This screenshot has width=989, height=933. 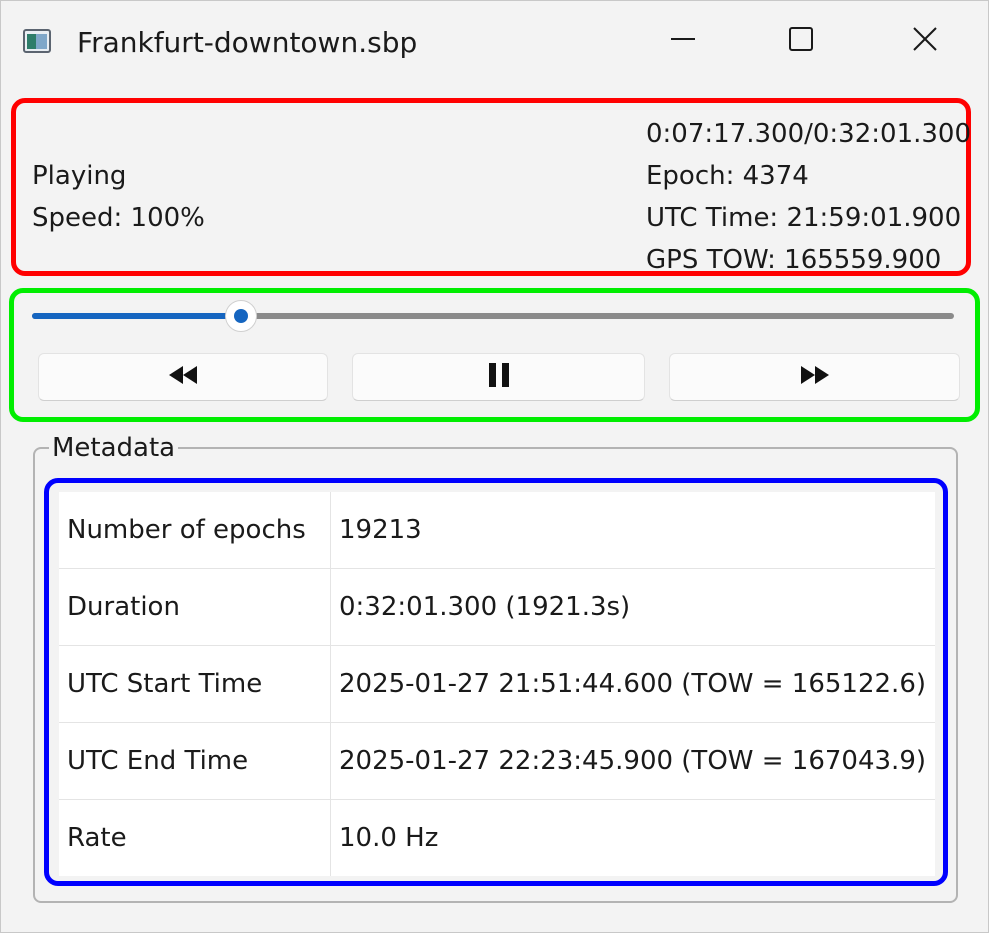 I want to click on table-row: Duration 0:32:01.300 (1921.3s), so click(x=497, y=607).